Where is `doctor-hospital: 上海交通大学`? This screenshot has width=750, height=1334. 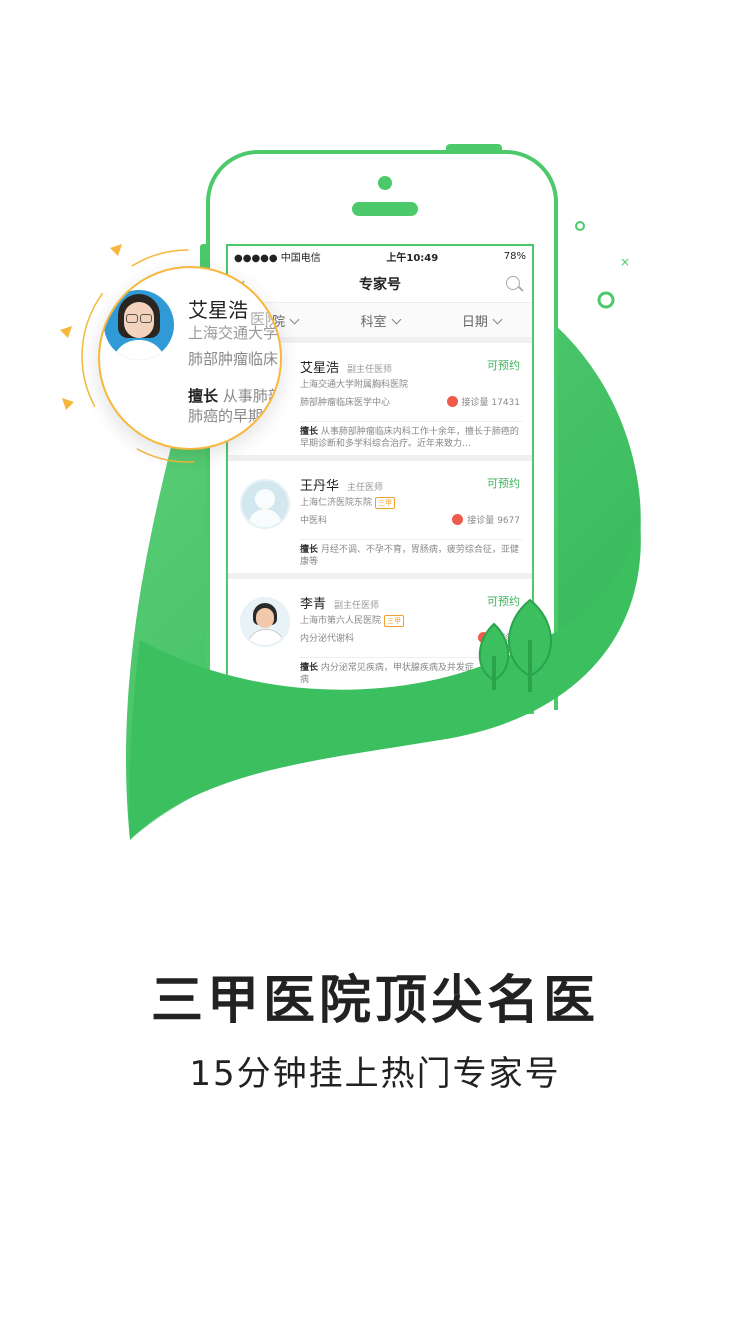 doctor-hospital: 上海交通大学 is located at coordinates (233, 333).